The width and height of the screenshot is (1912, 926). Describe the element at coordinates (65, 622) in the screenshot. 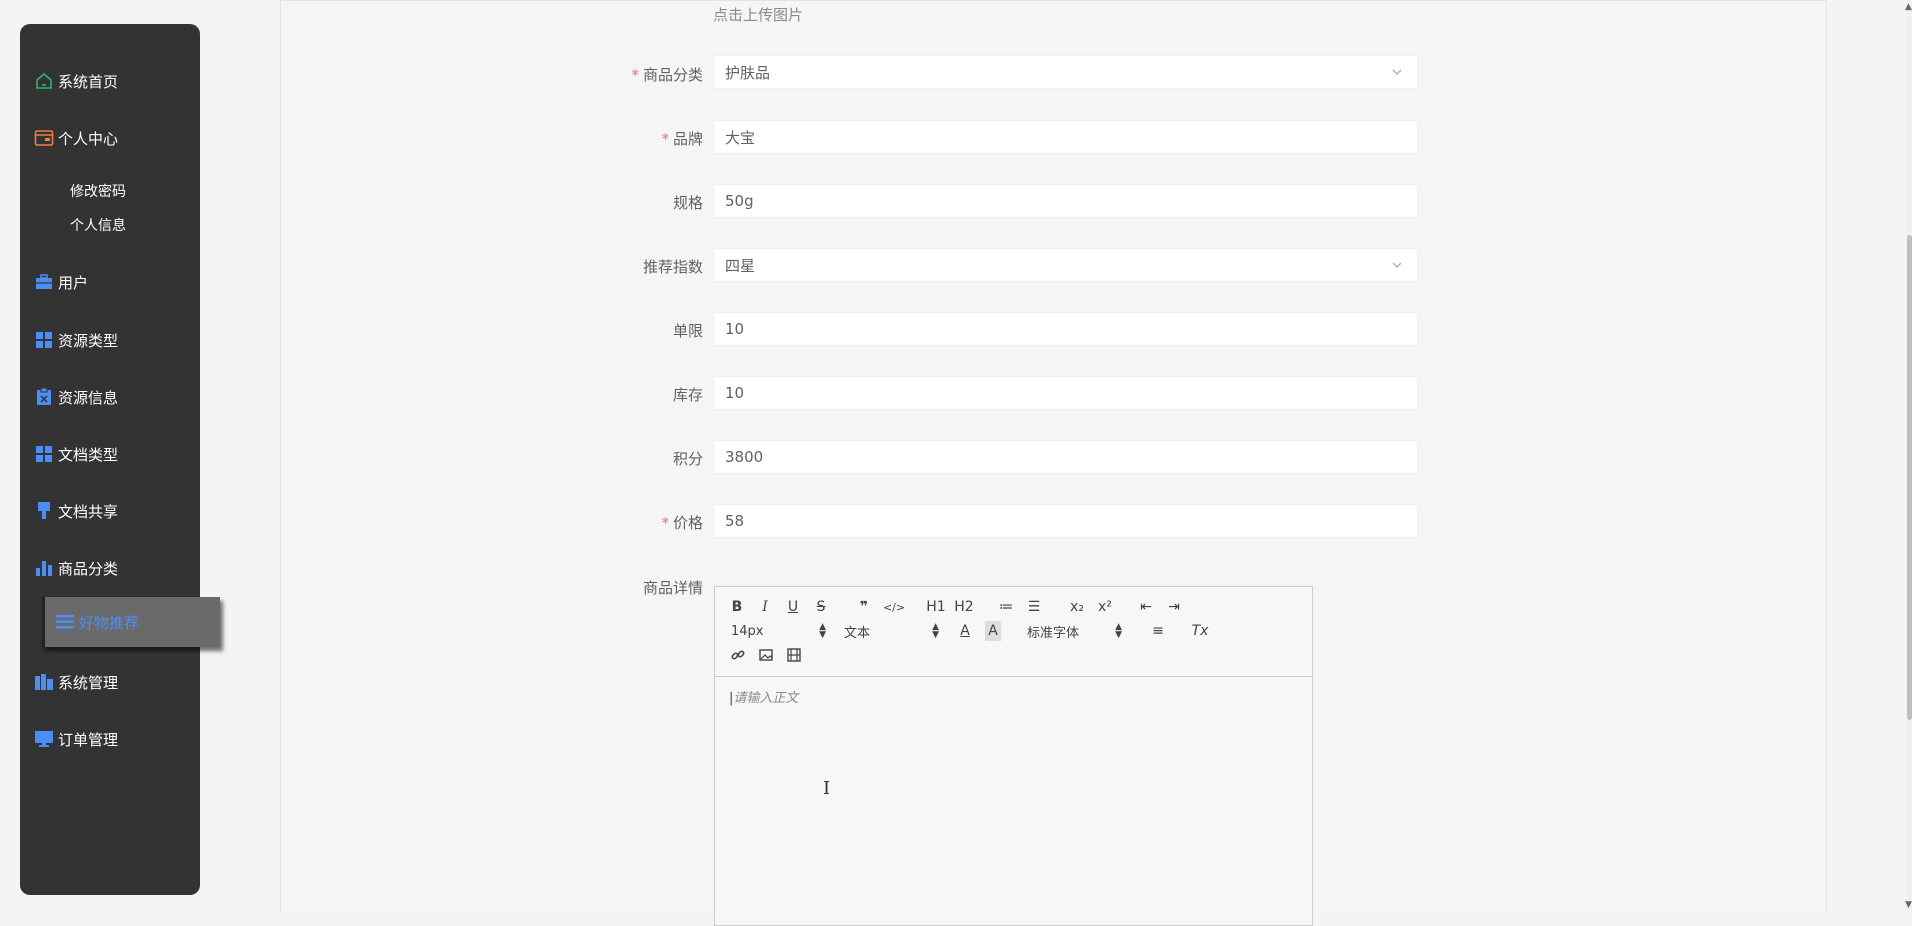

I see `list-icon` at that location.